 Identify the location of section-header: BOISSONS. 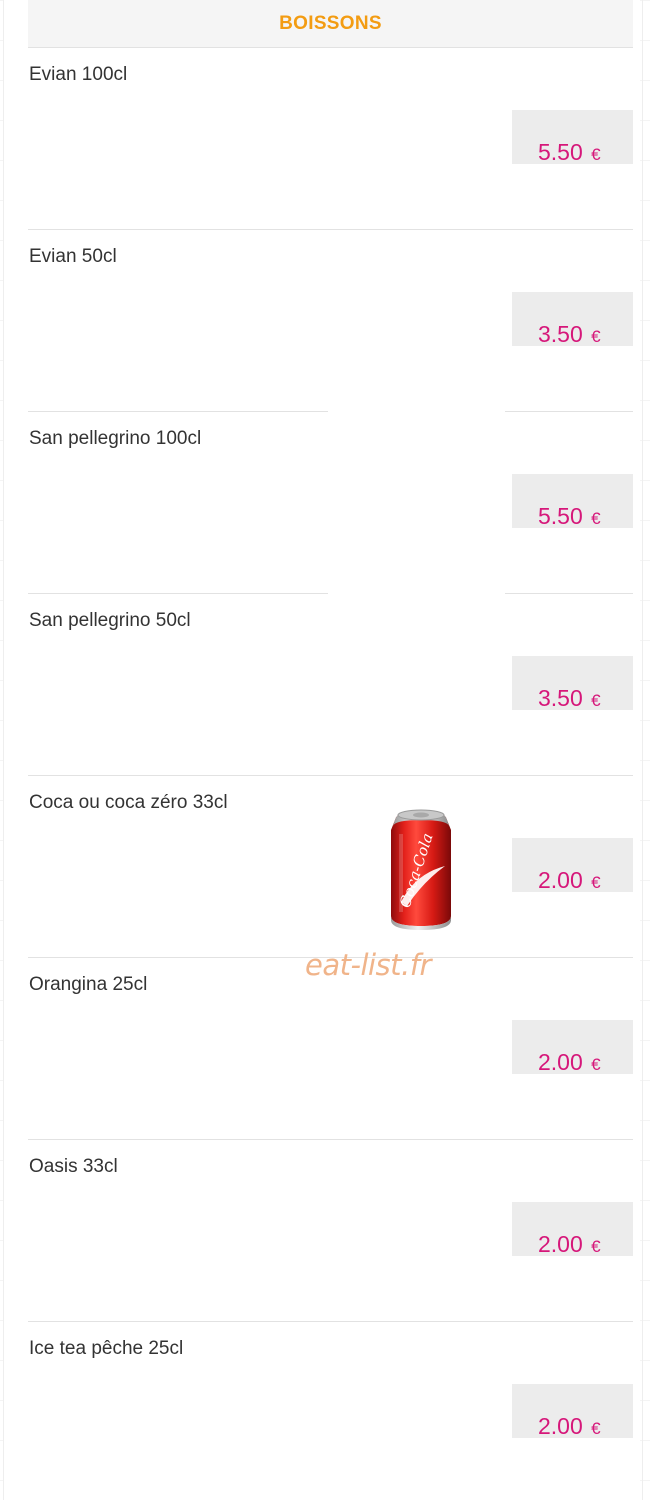
(330, 24).